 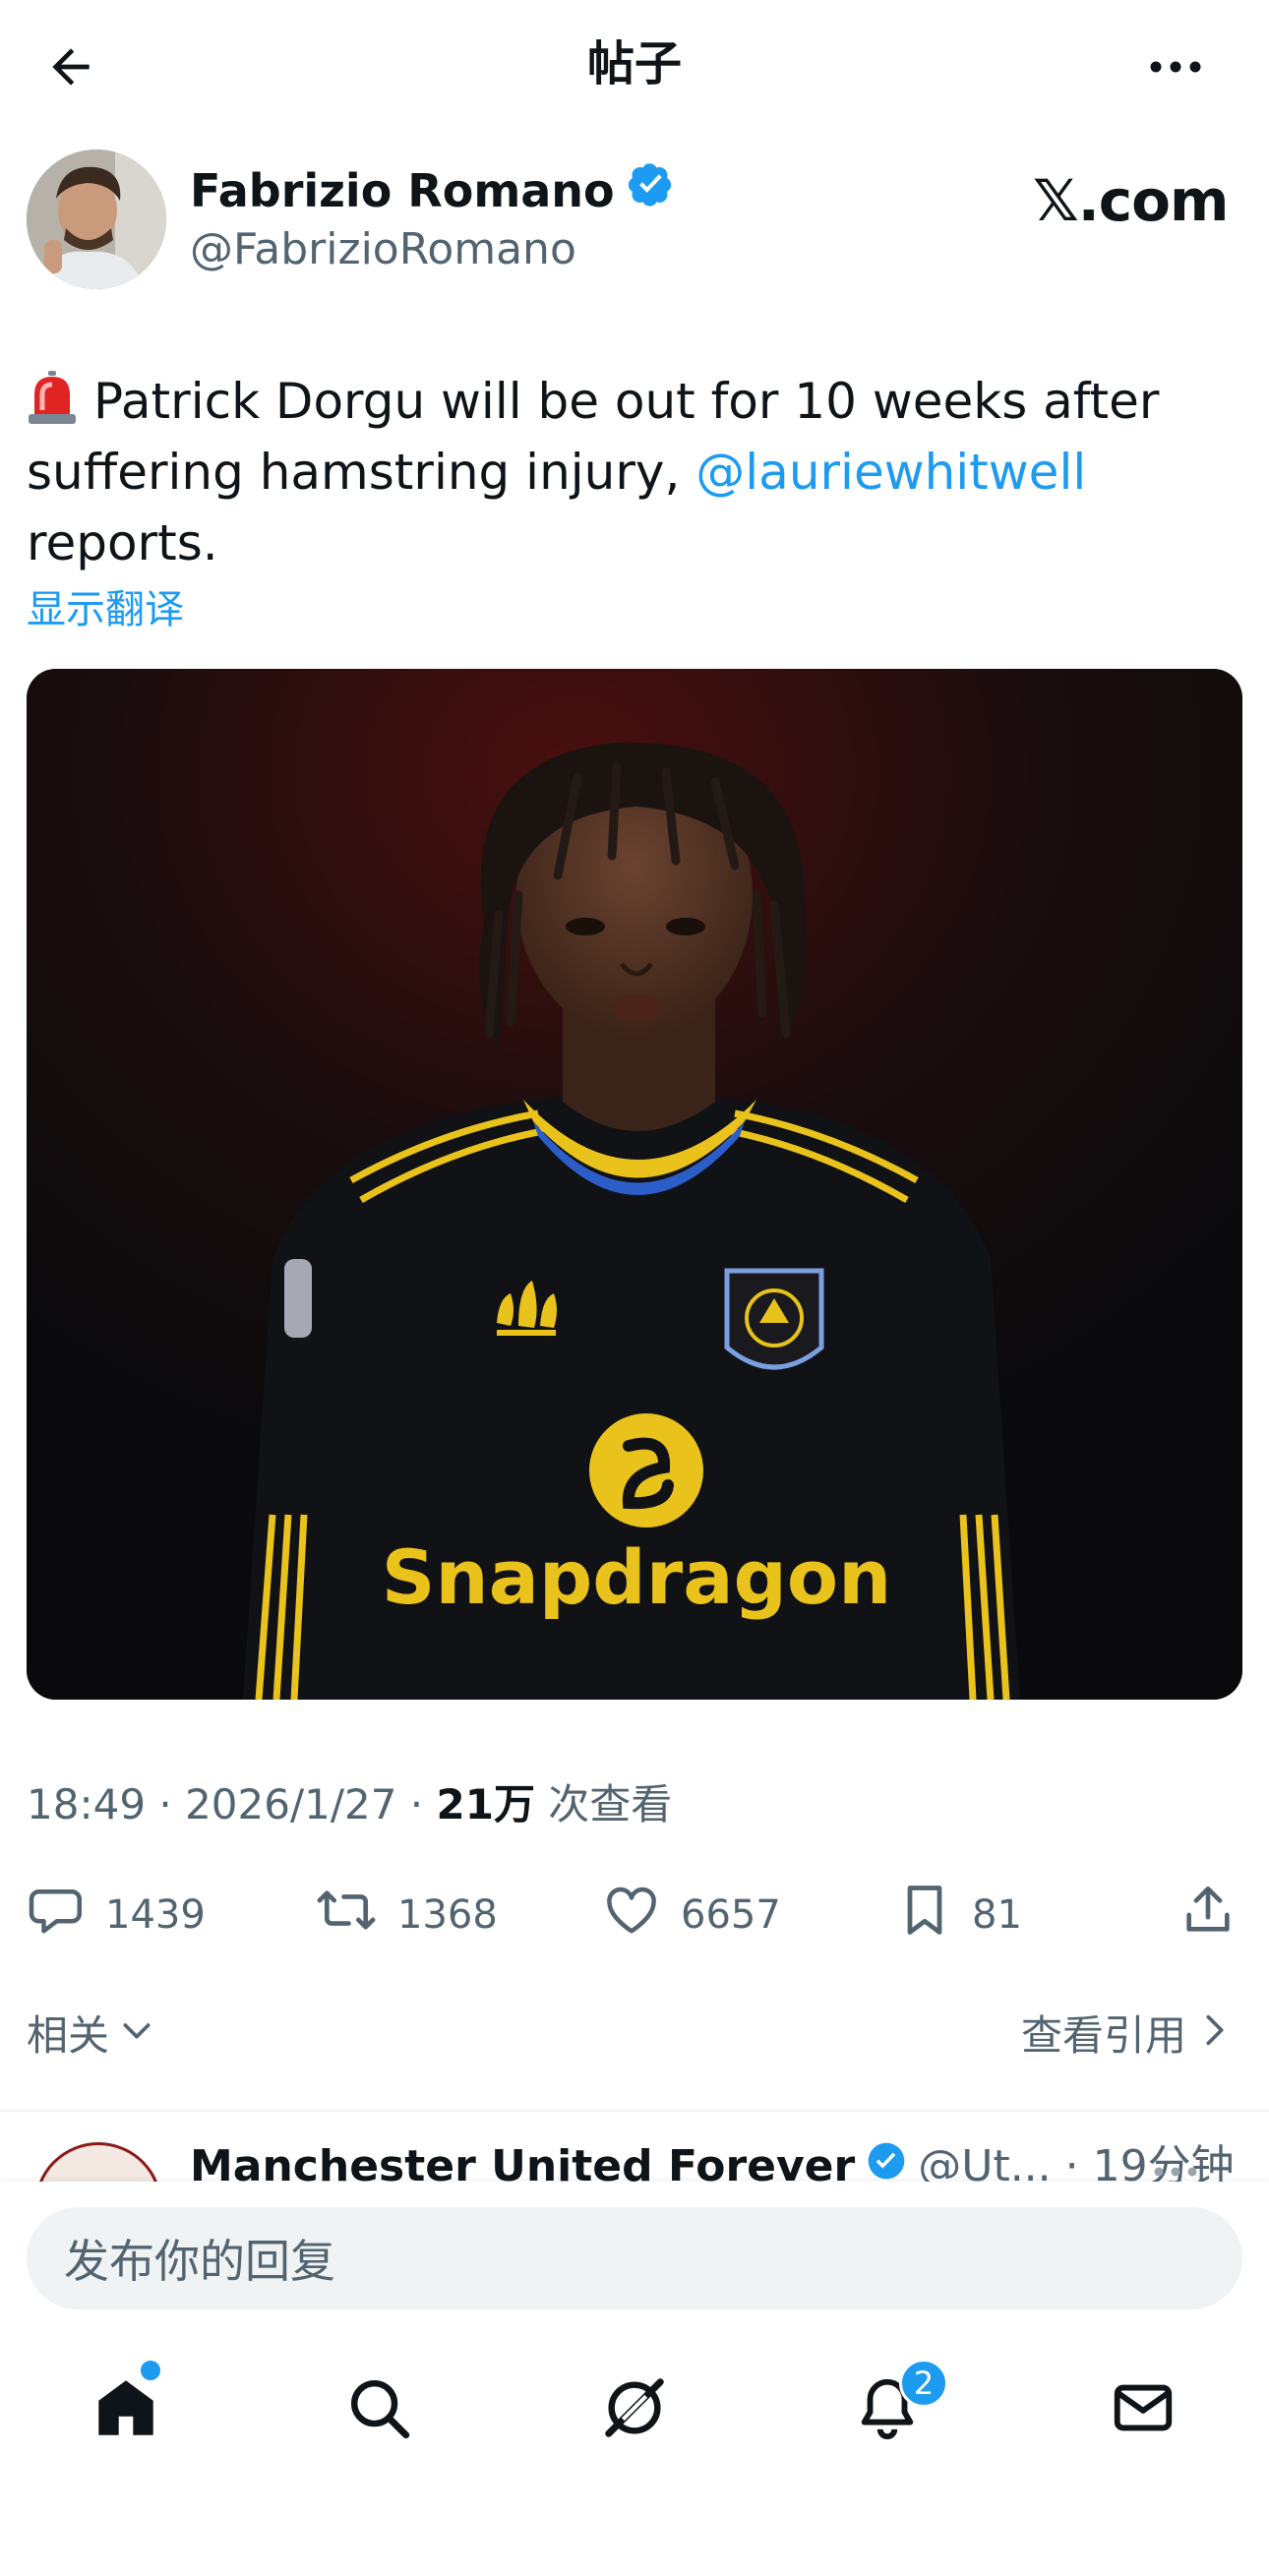 What do you see at coordinates (923, 2384) in the screenshot?
I see `notification-badge: 2` at bounding box center [923, 2384].